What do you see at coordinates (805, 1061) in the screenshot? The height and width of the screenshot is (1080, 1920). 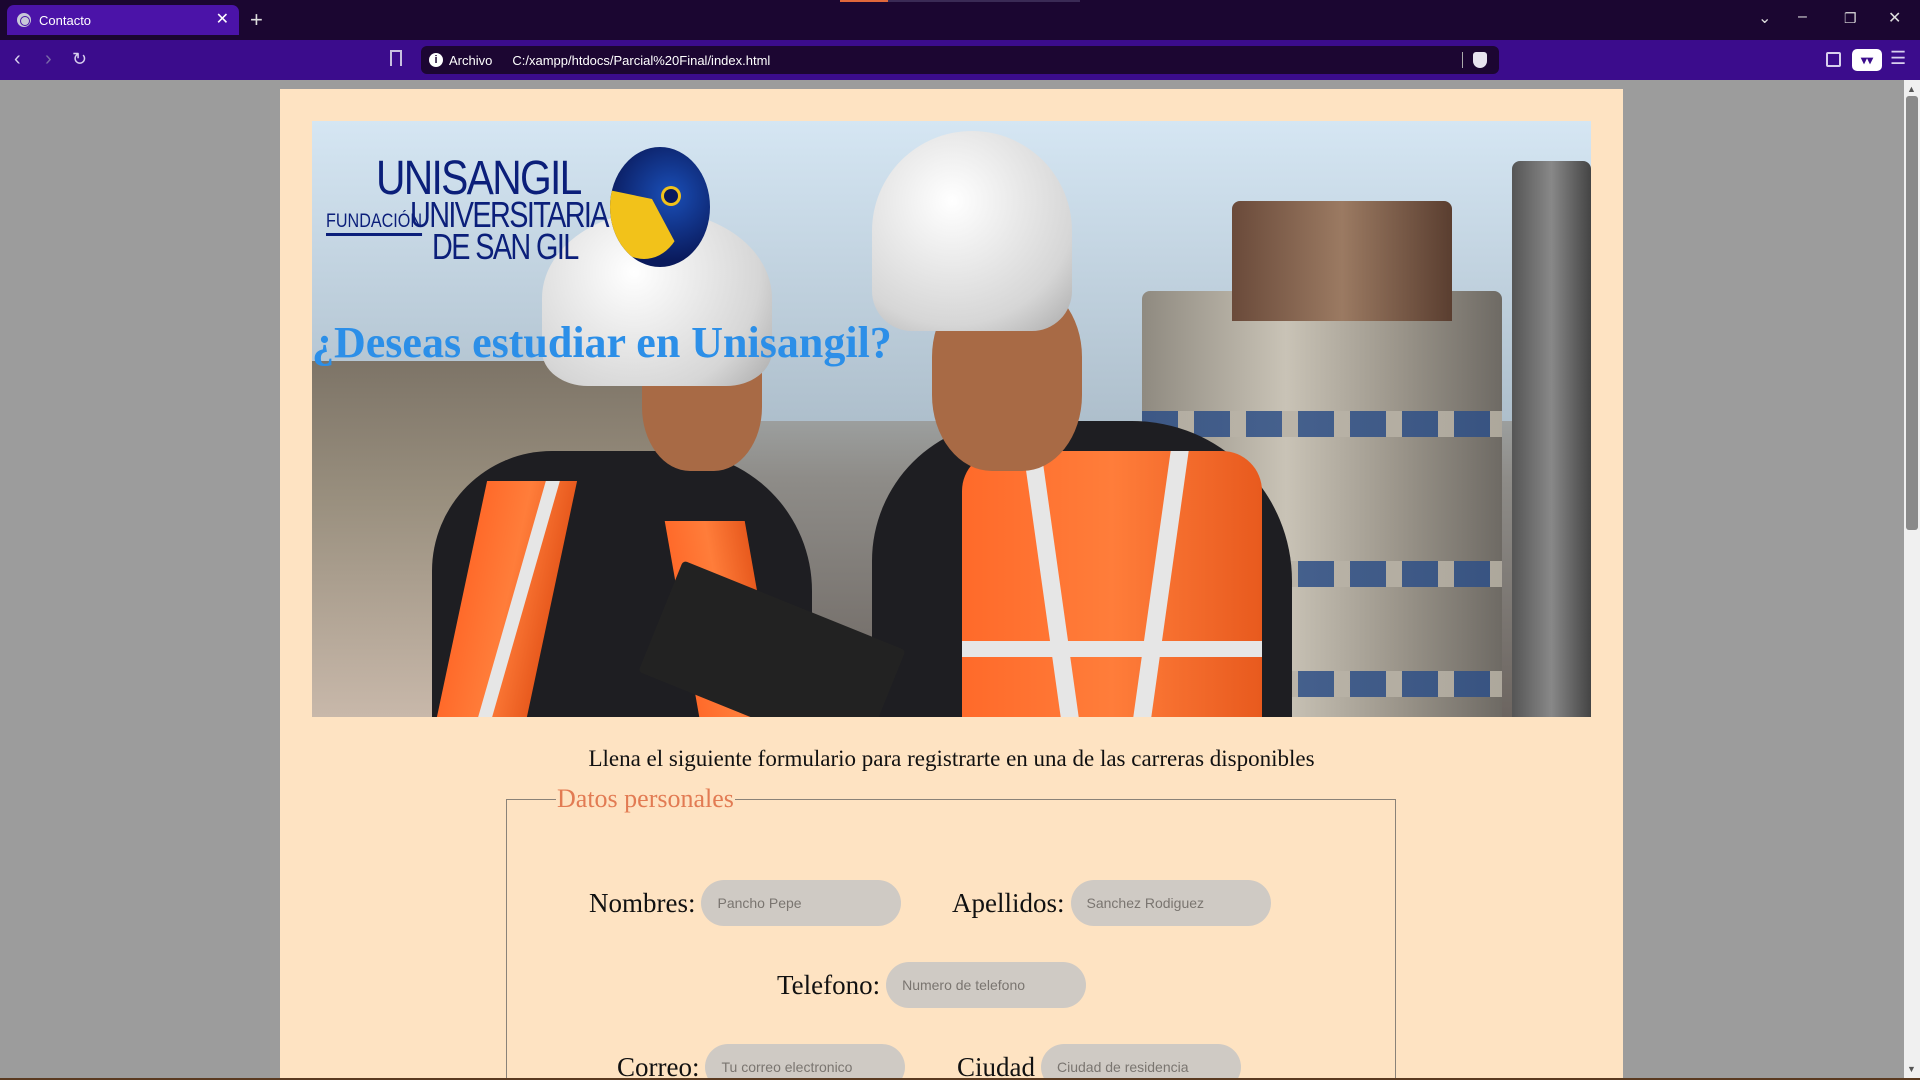 I see `correo-input` at bounding box center [805, 1061].